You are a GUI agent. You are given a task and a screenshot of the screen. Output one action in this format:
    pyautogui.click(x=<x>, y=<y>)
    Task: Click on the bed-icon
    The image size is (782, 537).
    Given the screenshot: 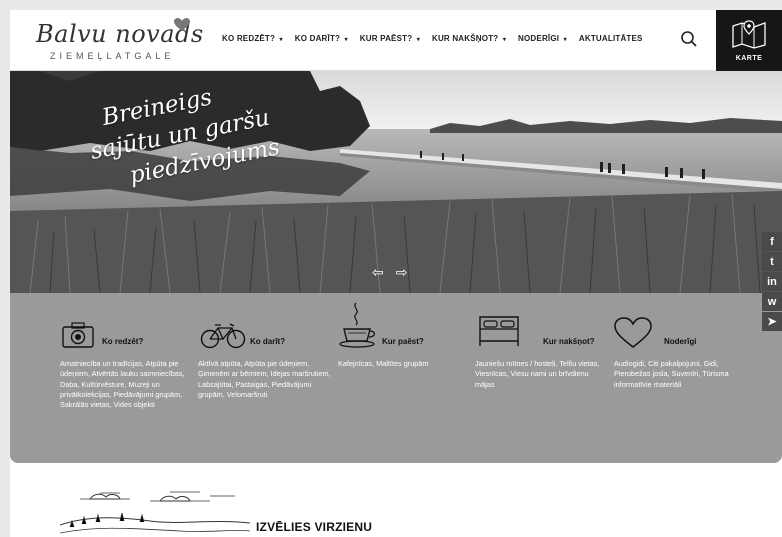 What is the action you would take?
    pyautogui.click(x=499, y=331)
    